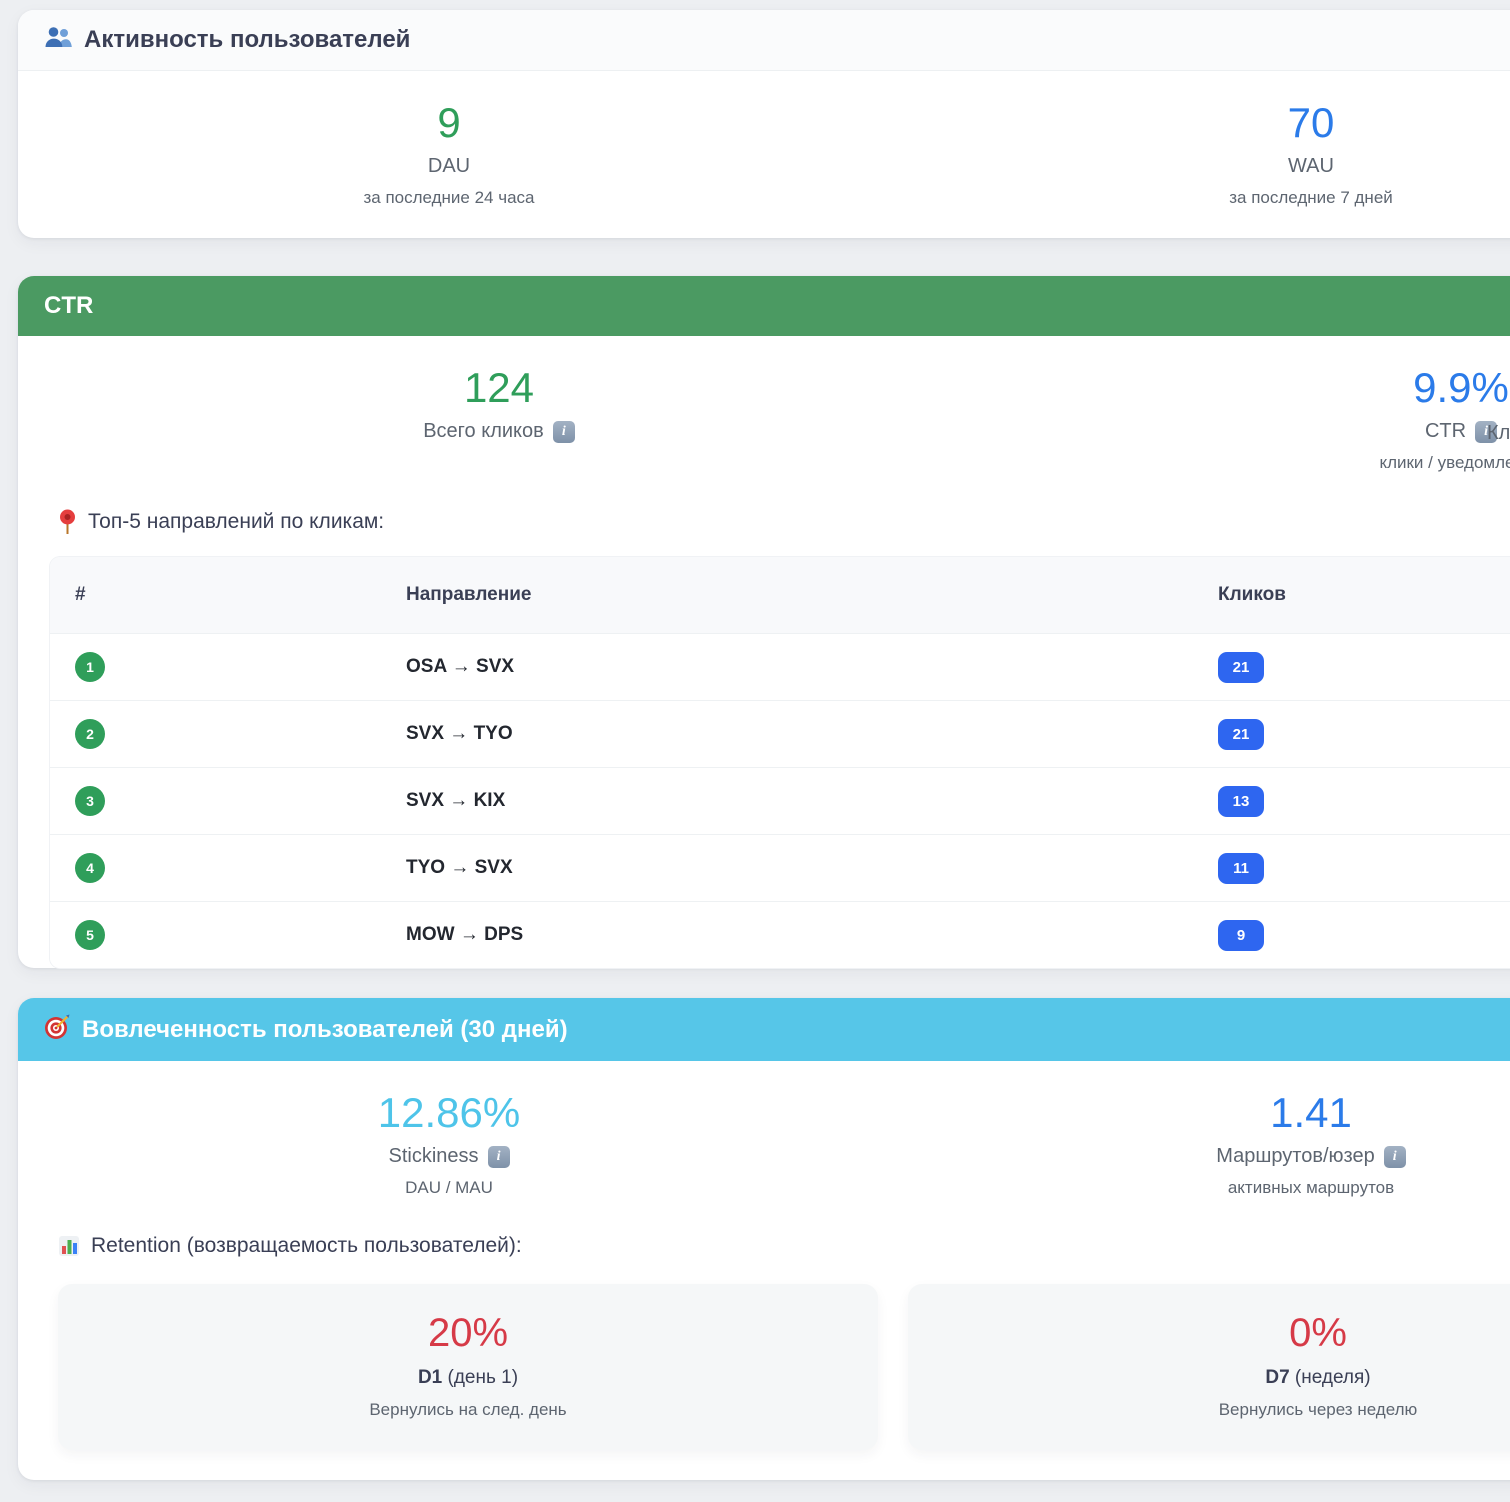 The image size is (1510, 1502). I want to click on wau-value: 70, so click(1311, 122).